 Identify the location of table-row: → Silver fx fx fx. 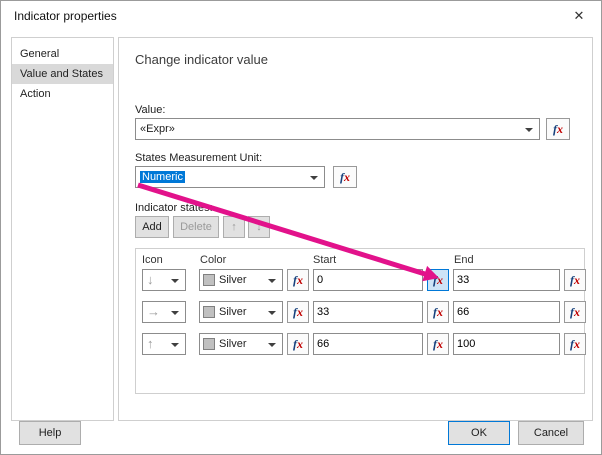
(361, 312).